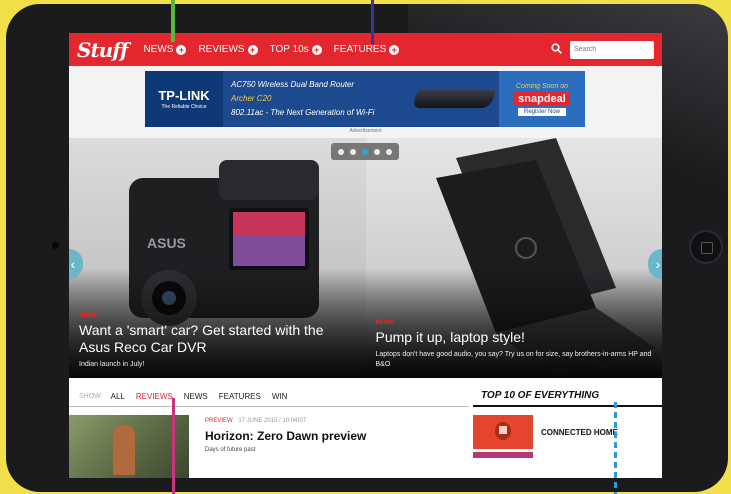 This screenshot has height=494, width=731. Describe the element at coordinates (360, 49) in the screenshot. I see `nav-item-label: FEATURES` at that location.